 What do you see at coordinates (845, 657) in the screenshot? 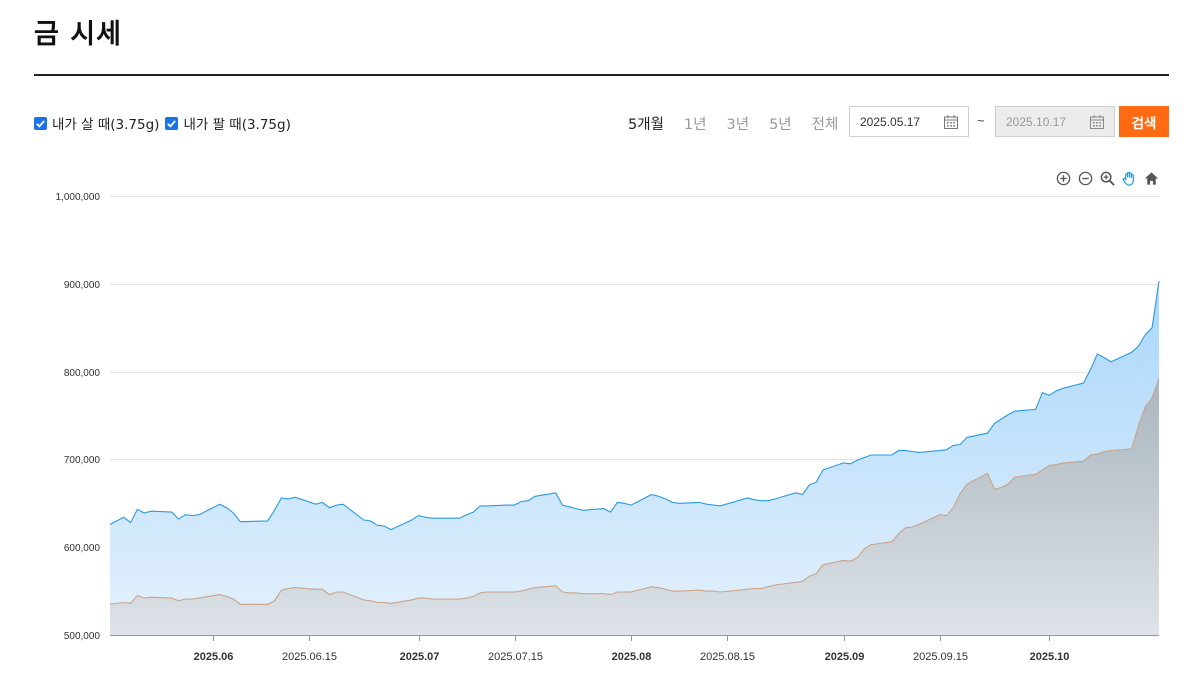
I see `x-tick-label: 2025.09` at bounding box center [845, 657].